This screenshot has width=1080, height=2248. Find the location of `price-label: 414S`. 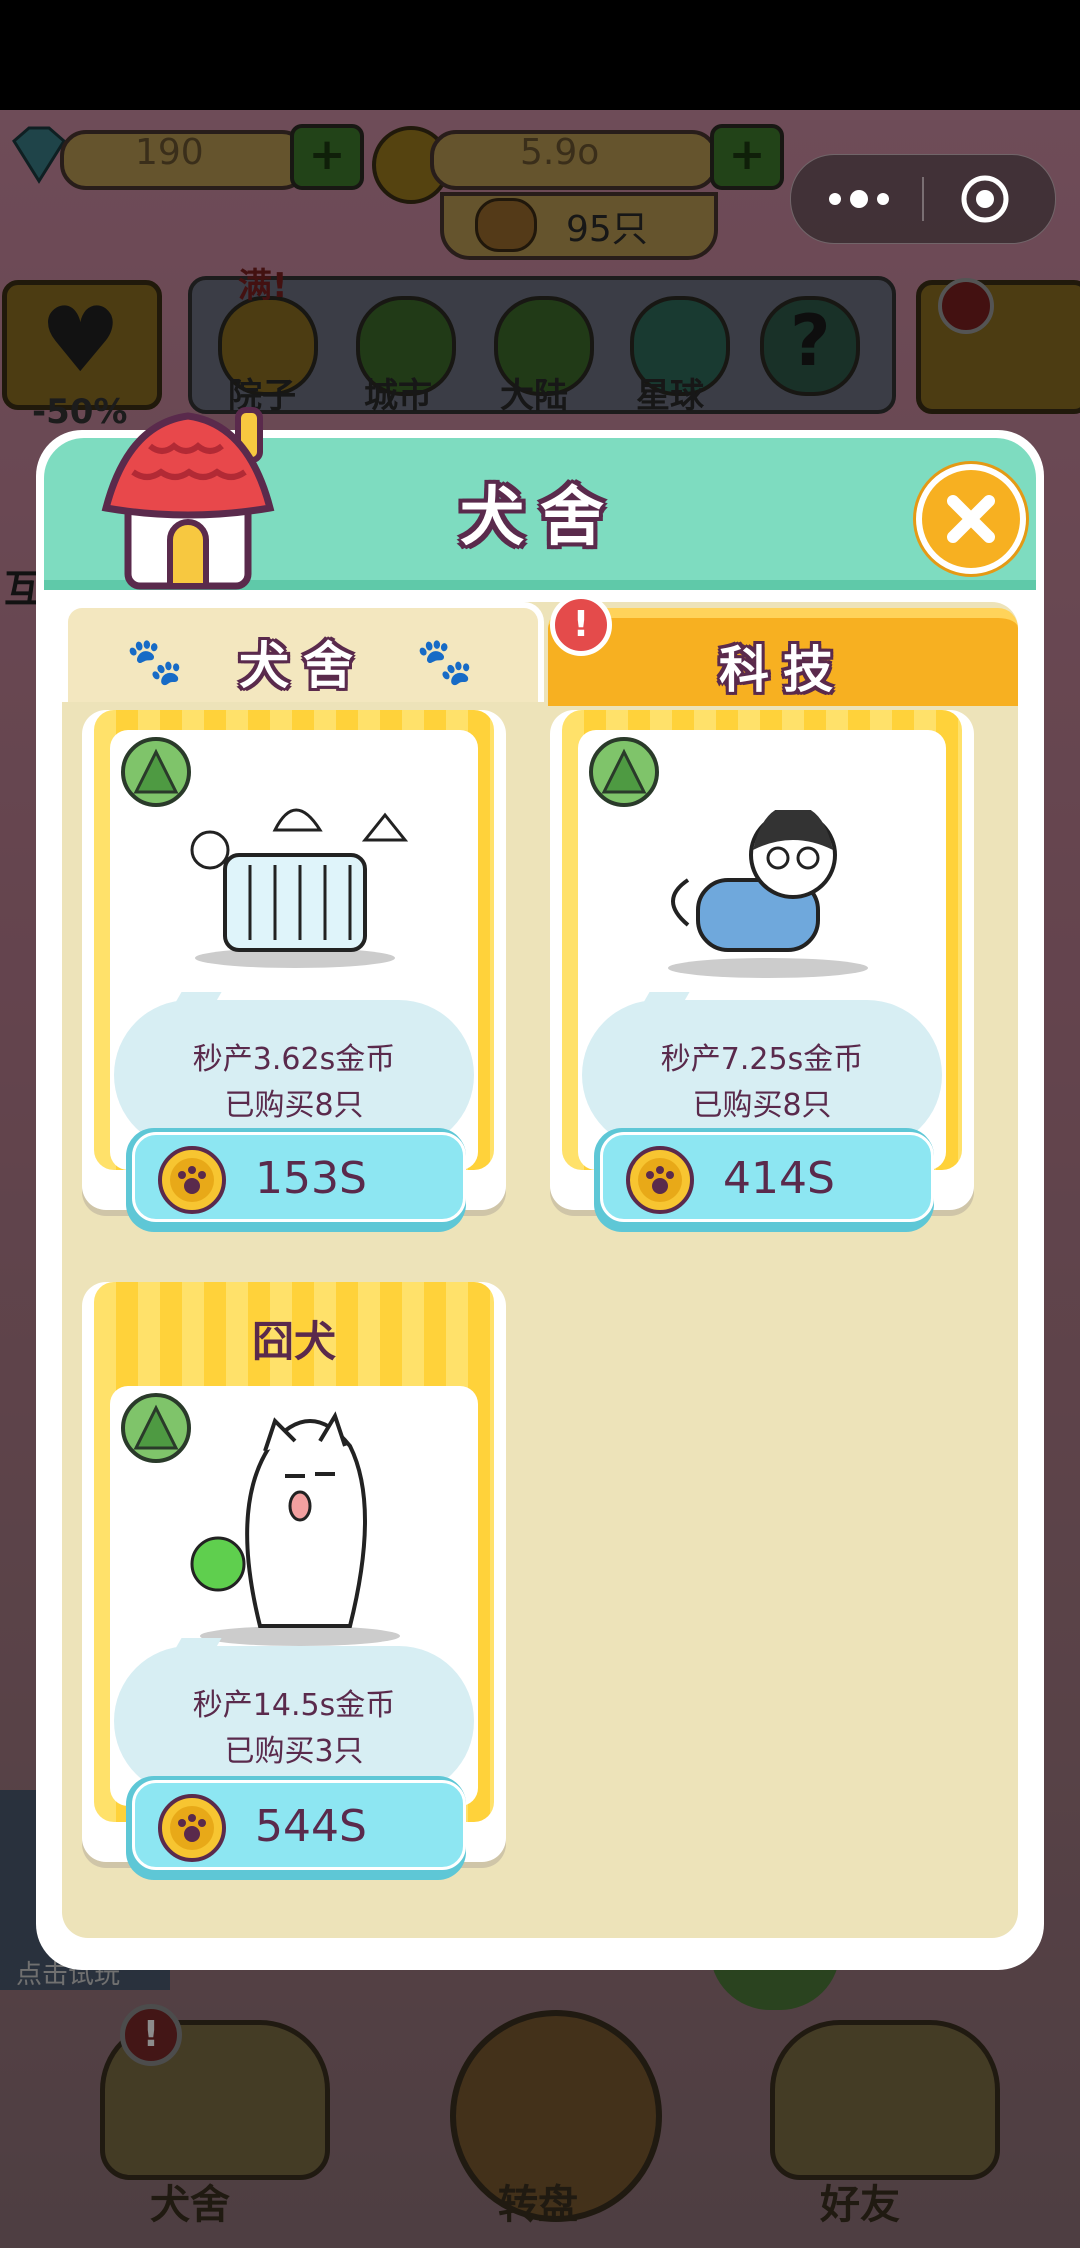

price-label: 414S is located at coordinates (779, 1178).